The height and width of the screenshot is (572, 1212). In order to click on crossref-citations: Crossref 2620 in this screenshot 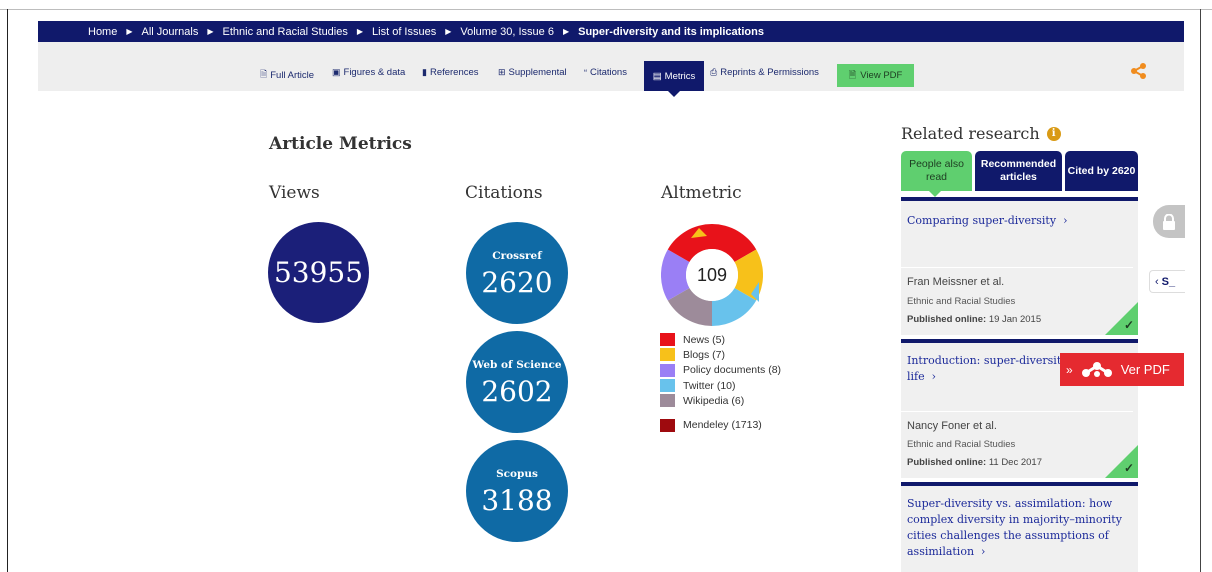, I will do `click(517, 273)`.